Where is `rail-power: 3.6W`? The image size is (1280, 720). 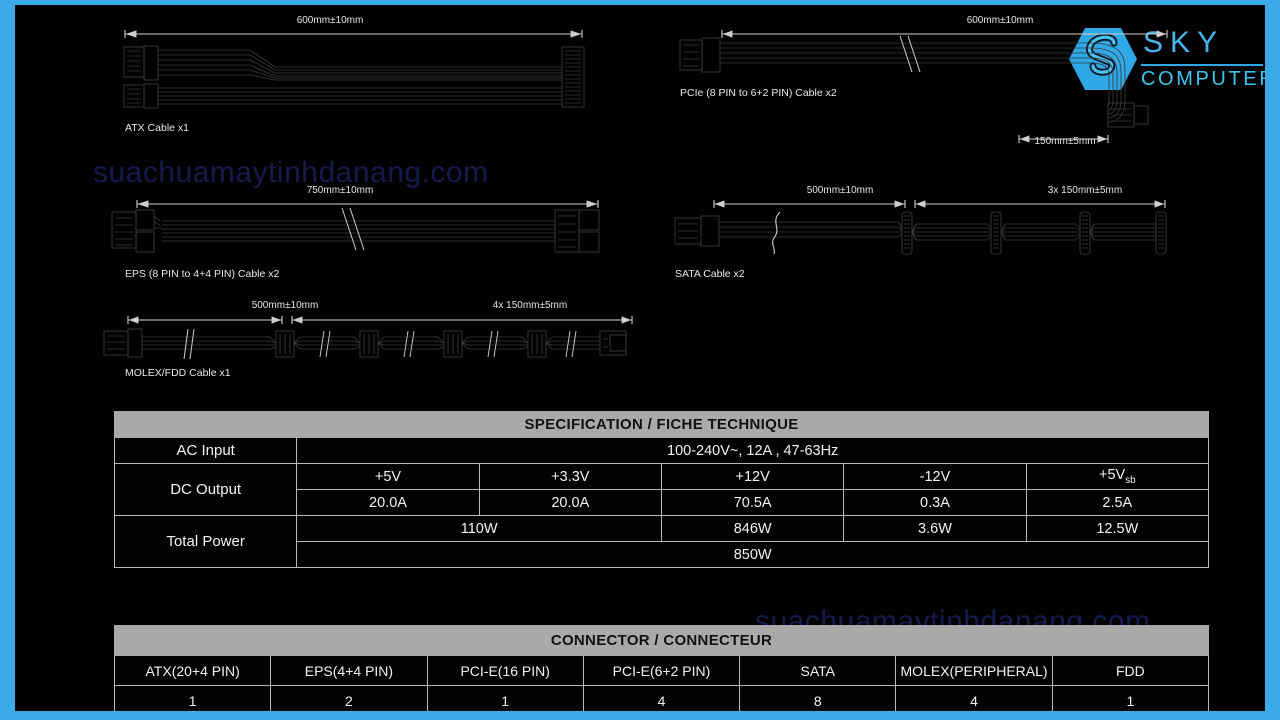
rail-power: 3.6W is located at coordinates (935, 528).